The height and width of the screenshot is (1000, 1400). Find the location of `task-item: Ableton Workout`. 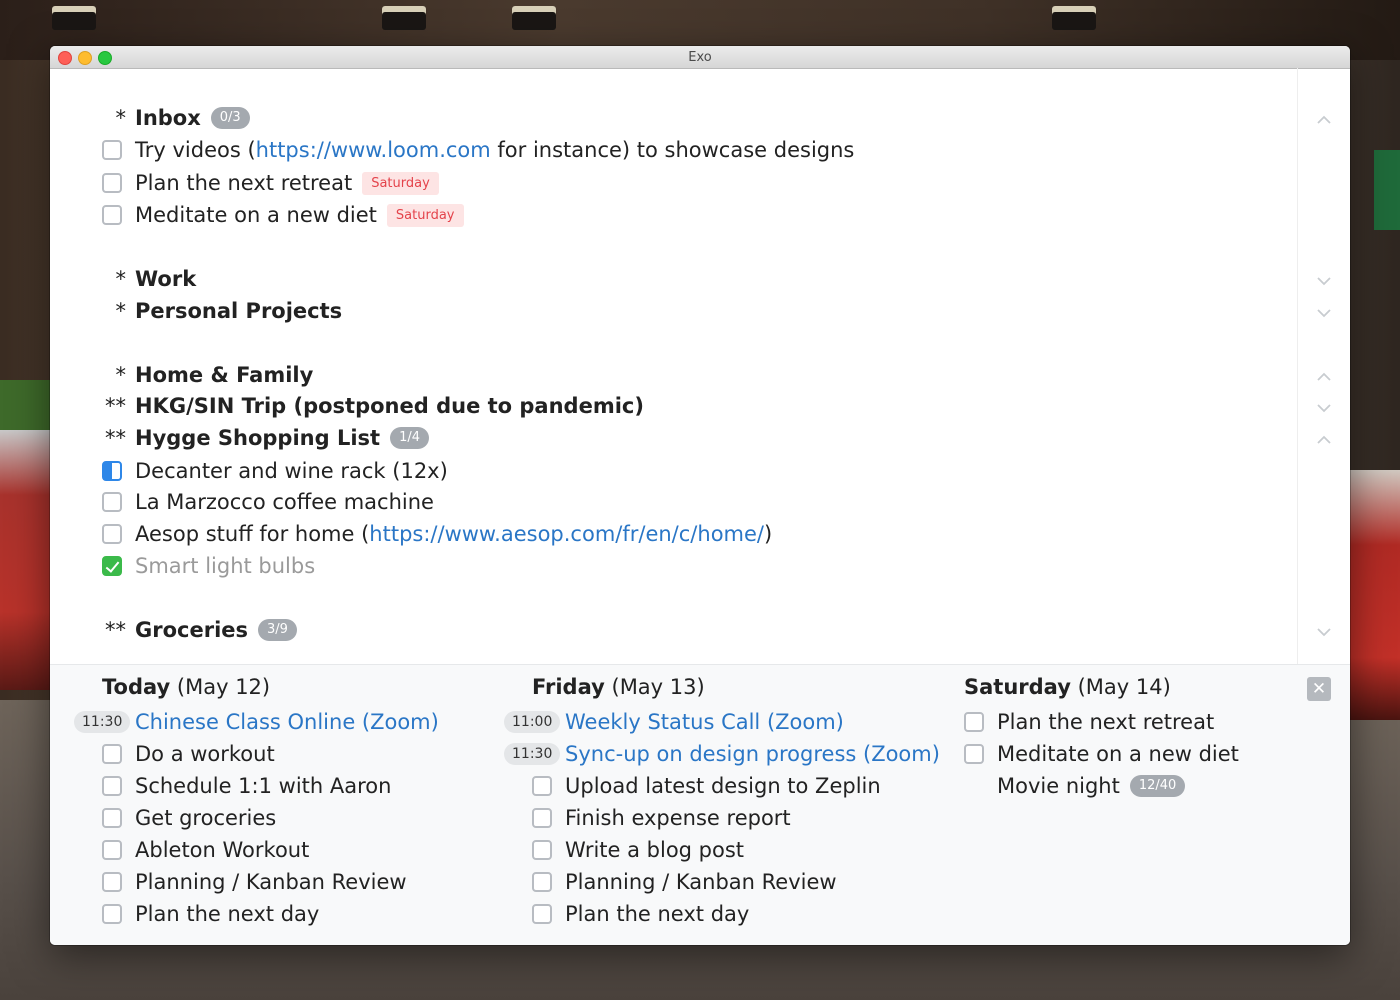

task-item: Ableton Workout is located at coordinates (265, 850).